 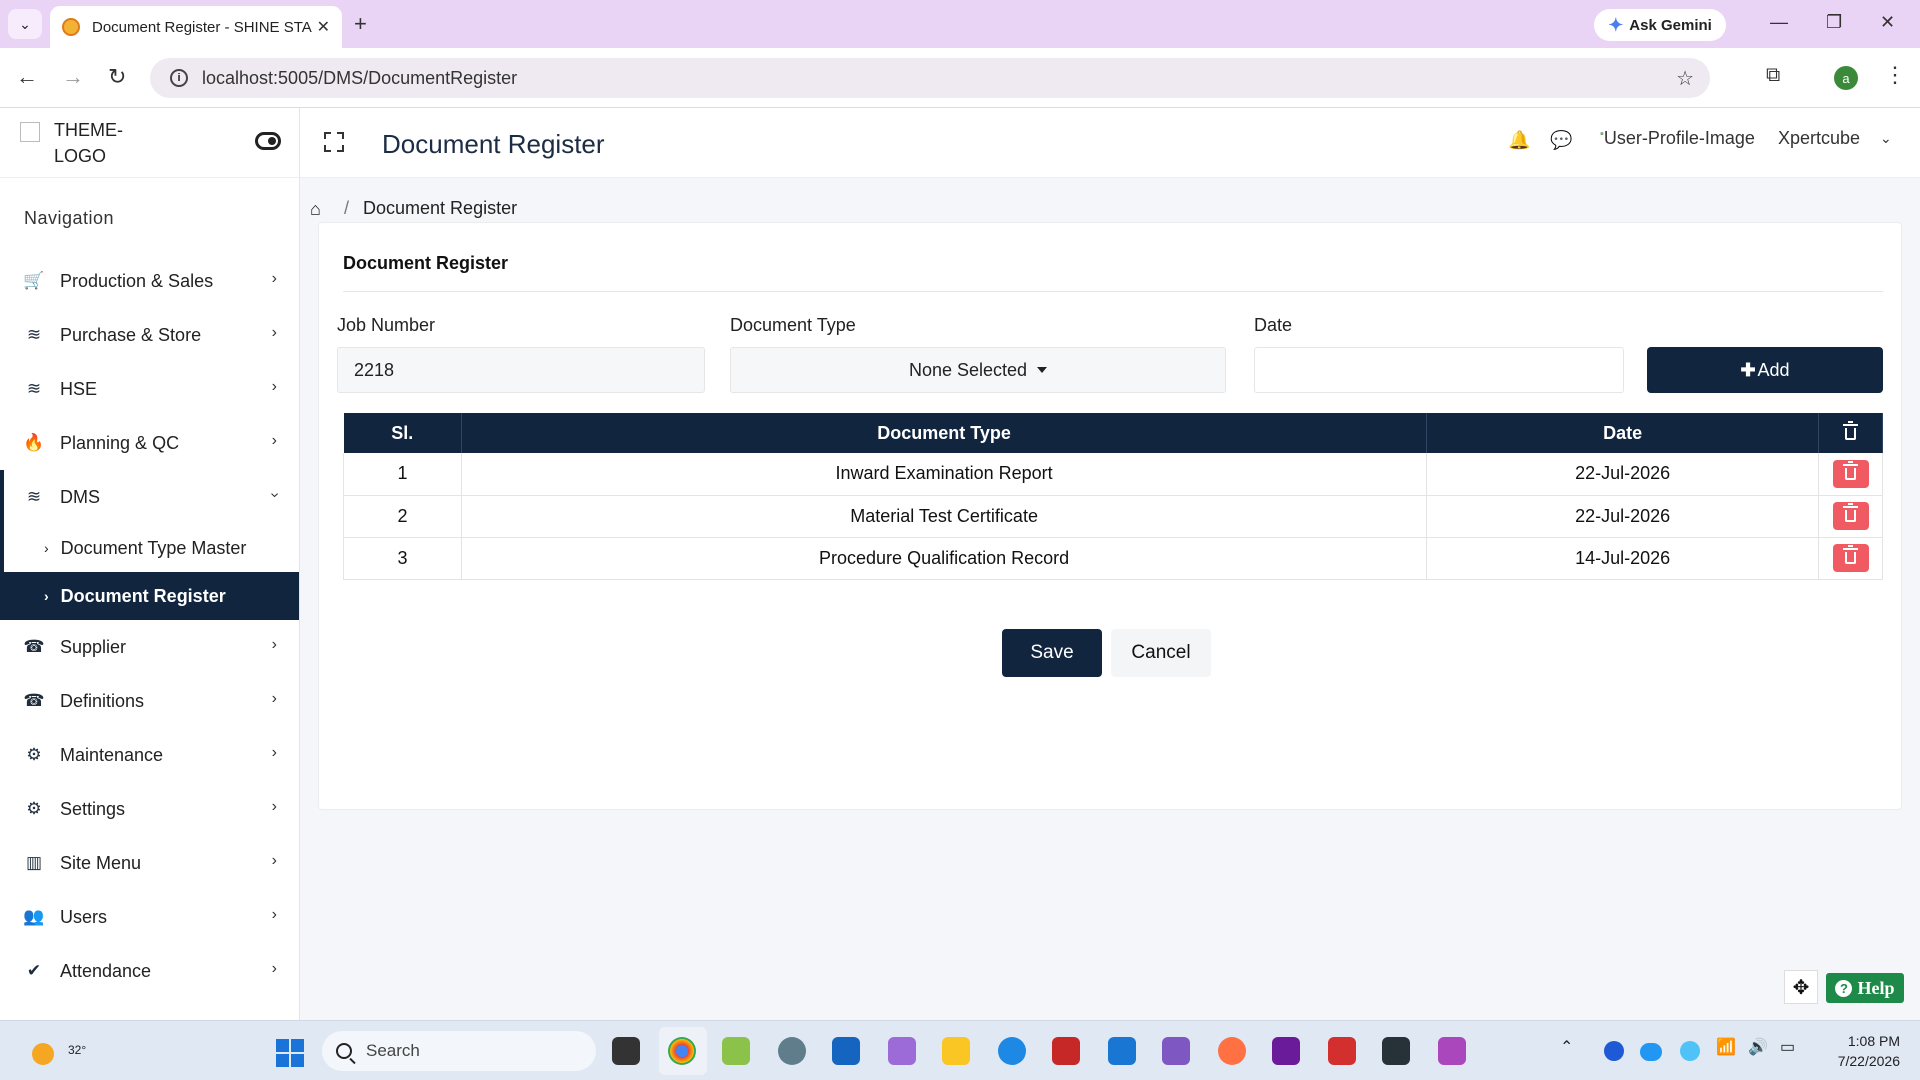 I want to click on sidebar-item-site-menu: ▥ Site Menu ›, so click(x=149, y=863).